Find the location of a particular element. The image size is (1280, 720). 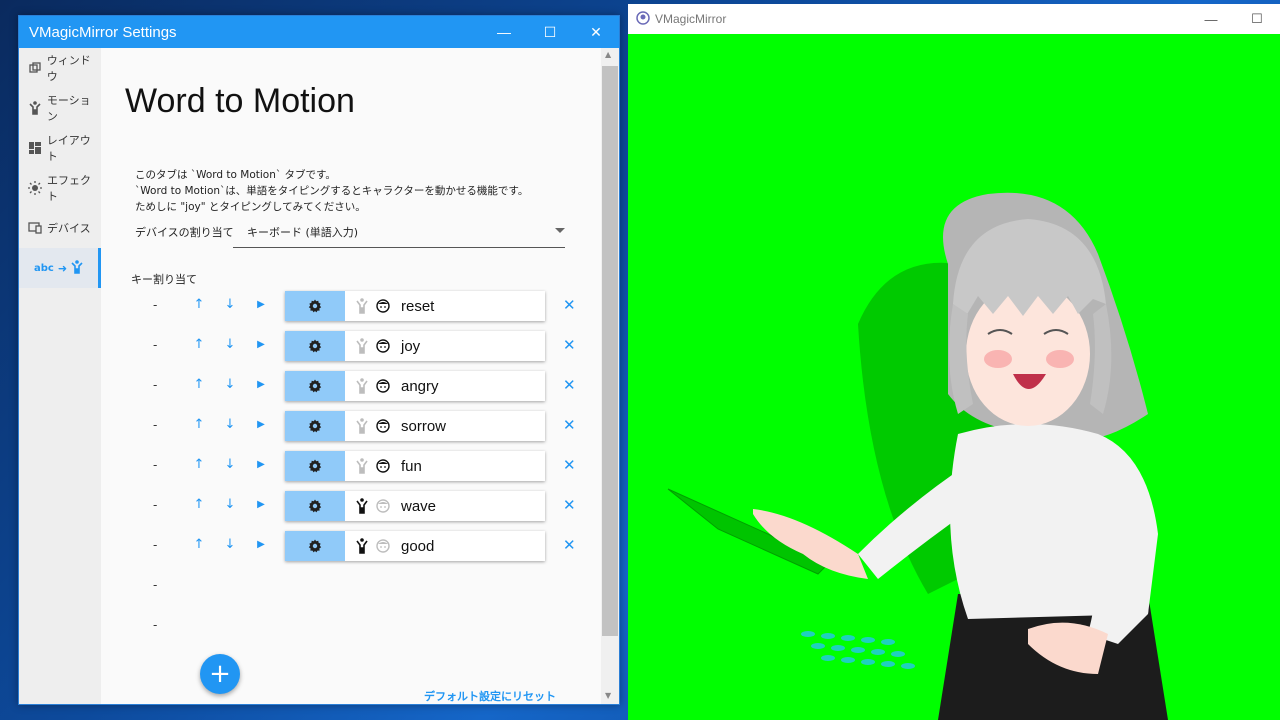

word-row: - ↑ ↓ ▶ sorrow ✕ is located at coordinates (351, 426).